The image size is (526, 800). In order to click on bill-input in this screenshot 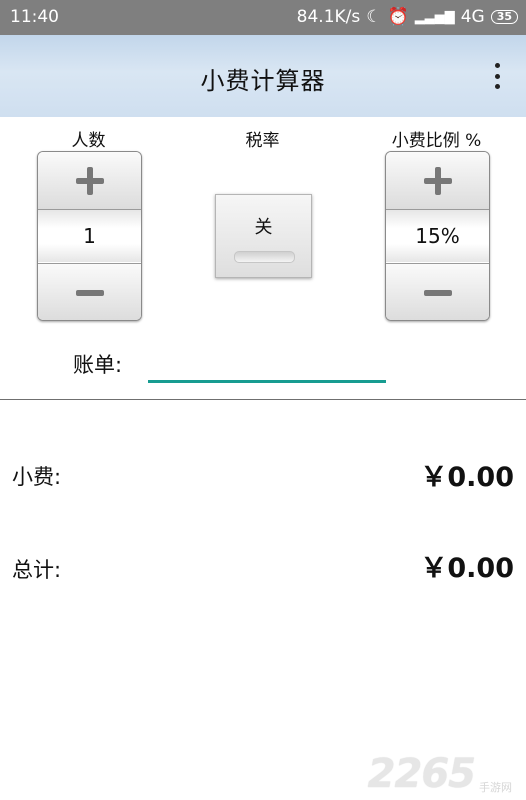, I will do `click(267, 363)`.